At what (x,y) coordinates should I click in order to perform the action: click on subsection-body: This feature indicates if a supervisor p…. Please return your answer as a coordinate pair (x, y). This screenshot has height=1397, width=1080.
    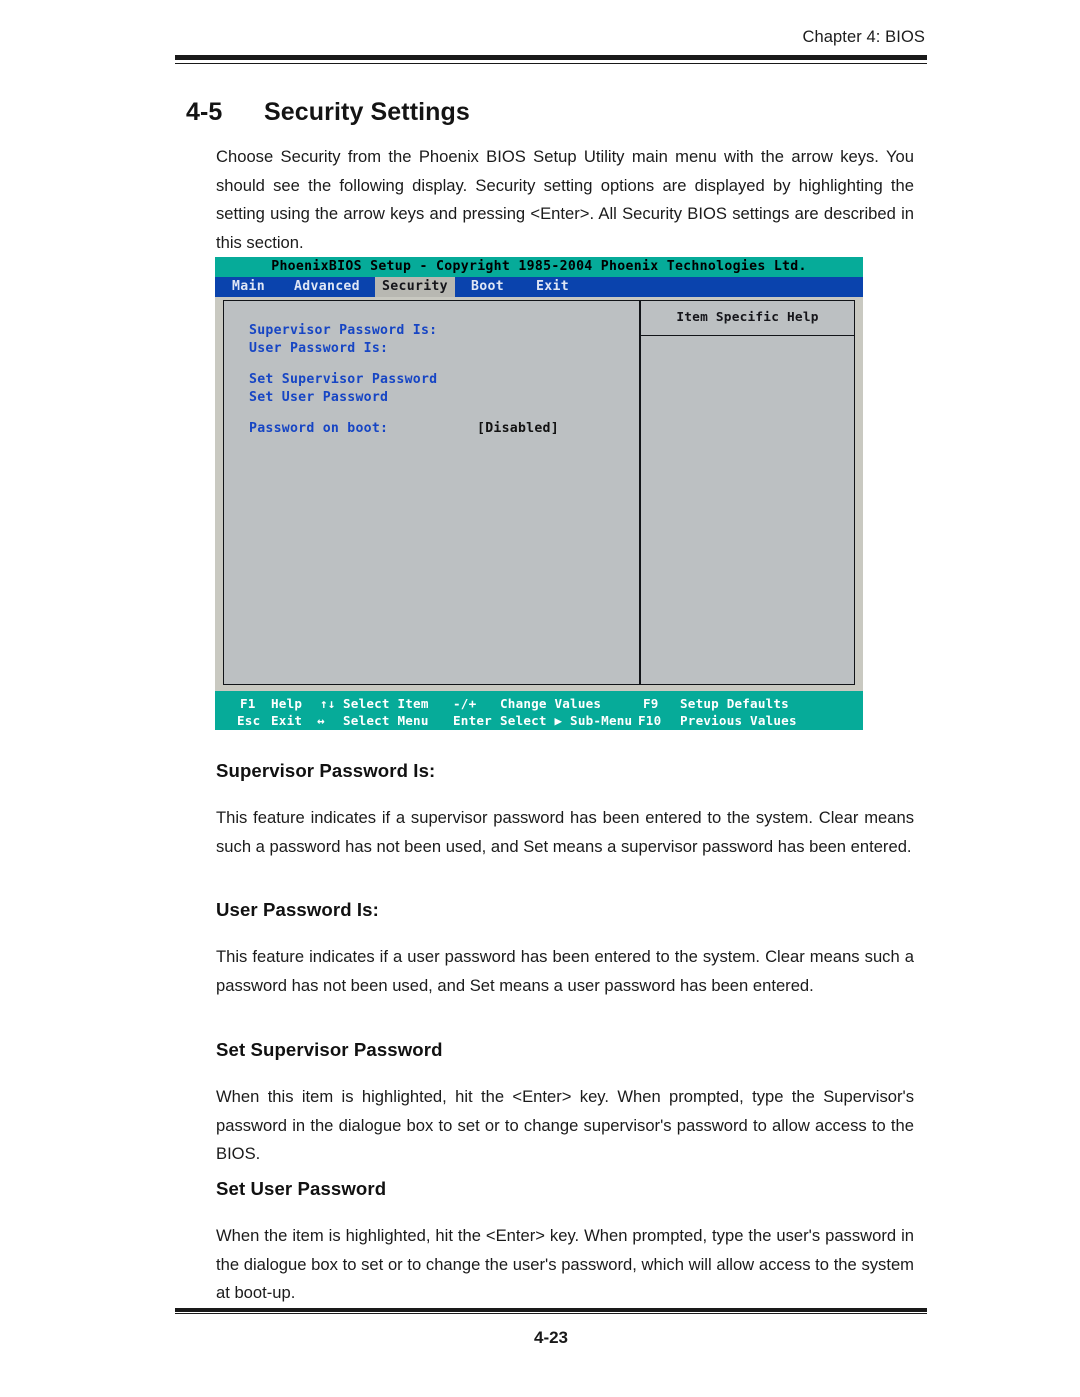
    Looking at the image, I should click on (565, 832).